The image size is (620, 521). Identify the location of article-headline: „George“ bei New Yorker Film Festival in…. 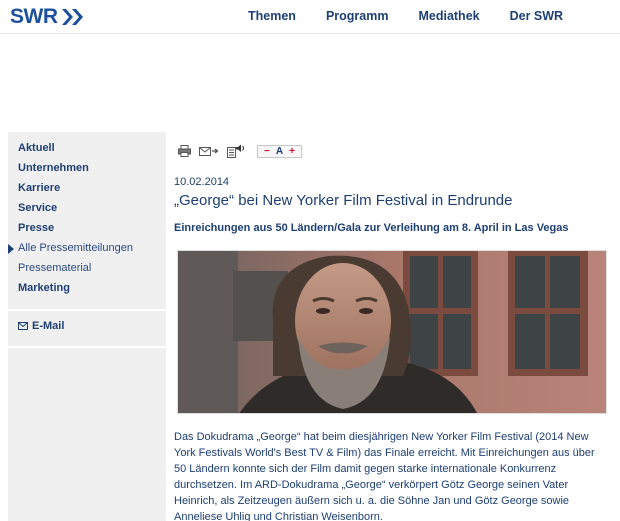
(343, 200).